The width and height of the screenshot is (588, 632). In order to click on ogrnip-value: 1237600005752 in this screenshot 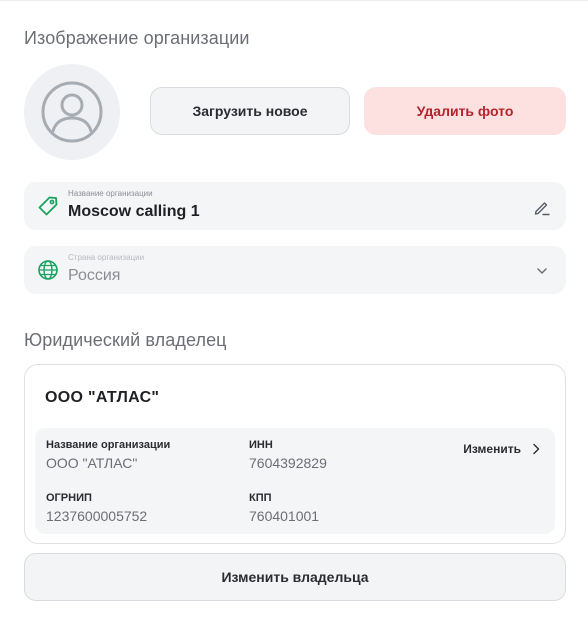, I will do `click(97, 516)`.